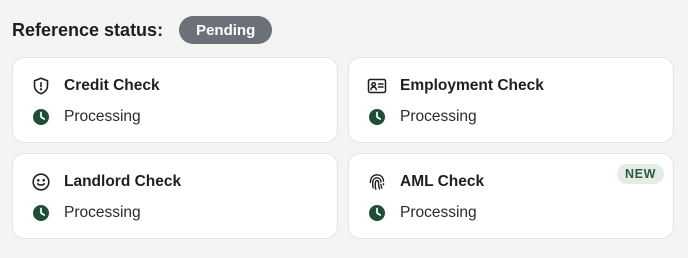 This screenshot has width=688, height=258. What do you see at coordinates (226, 30) in the screenshot?
I see `status-badge: Pending` at bounding box center [226, 30].